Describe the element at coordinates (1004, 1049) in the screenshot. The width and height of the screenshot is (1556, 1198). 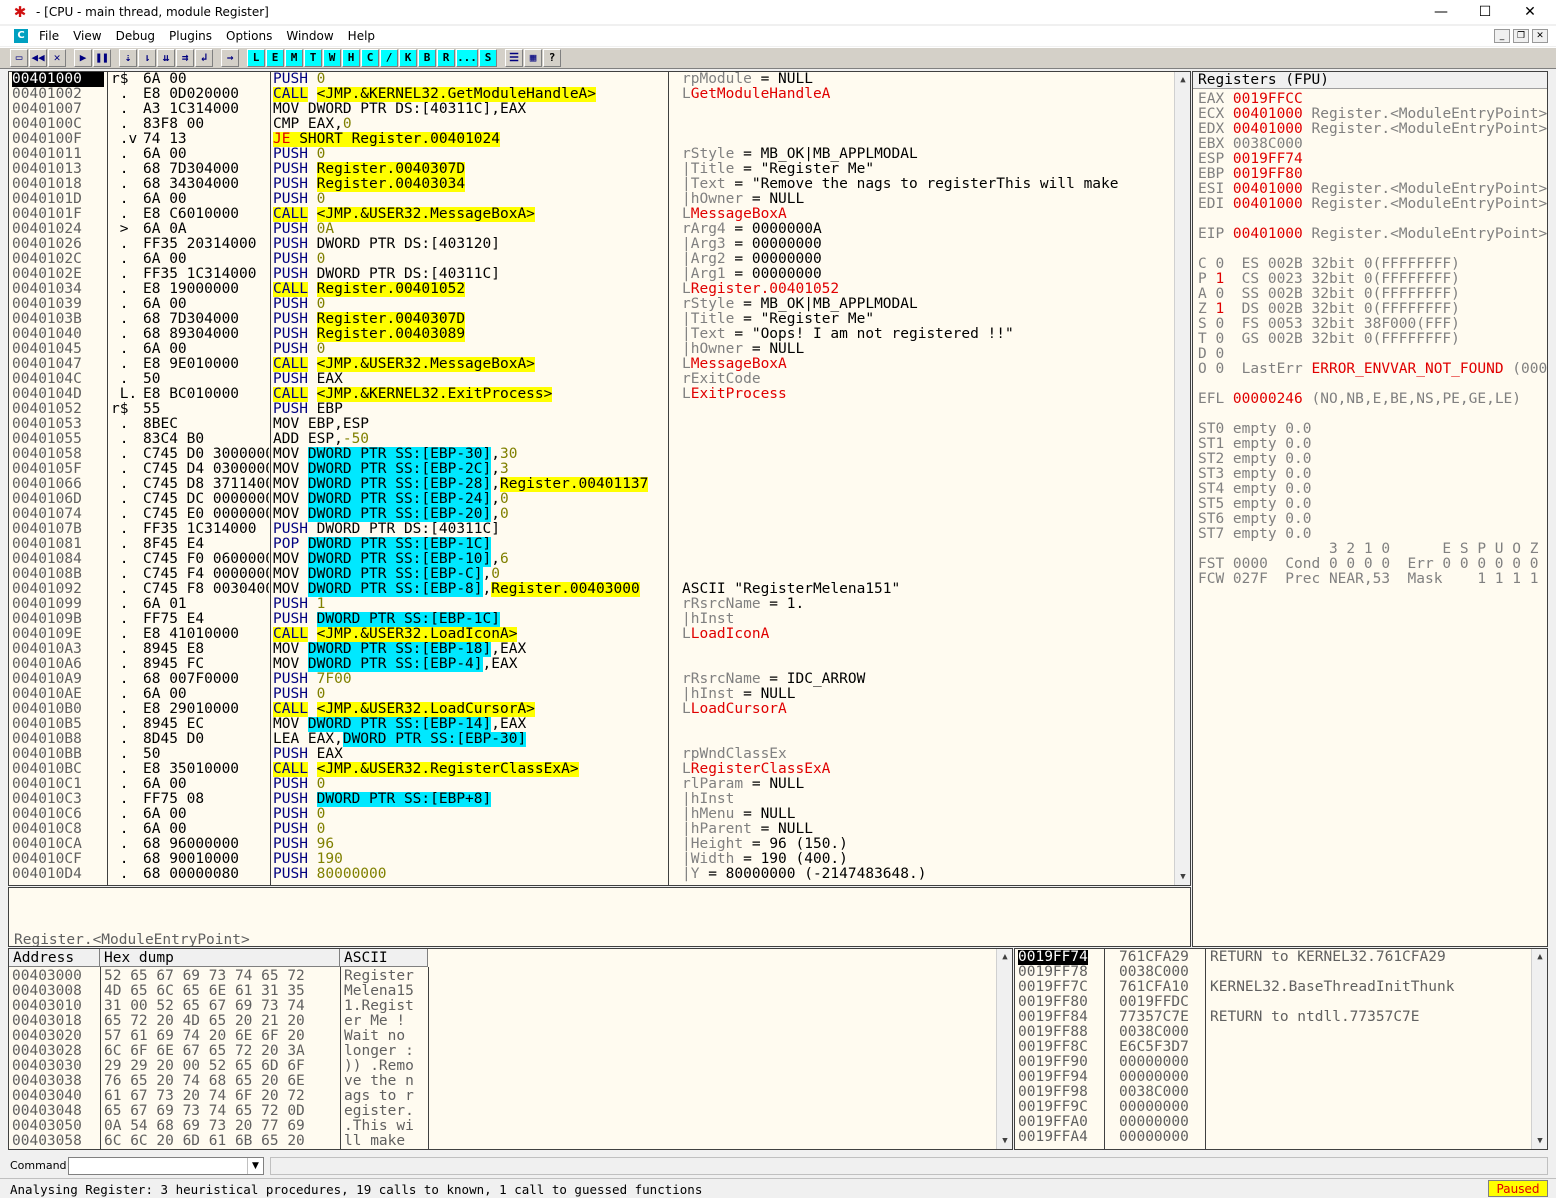
I see `dump-scrollbar: ▲ ▼` at that location.